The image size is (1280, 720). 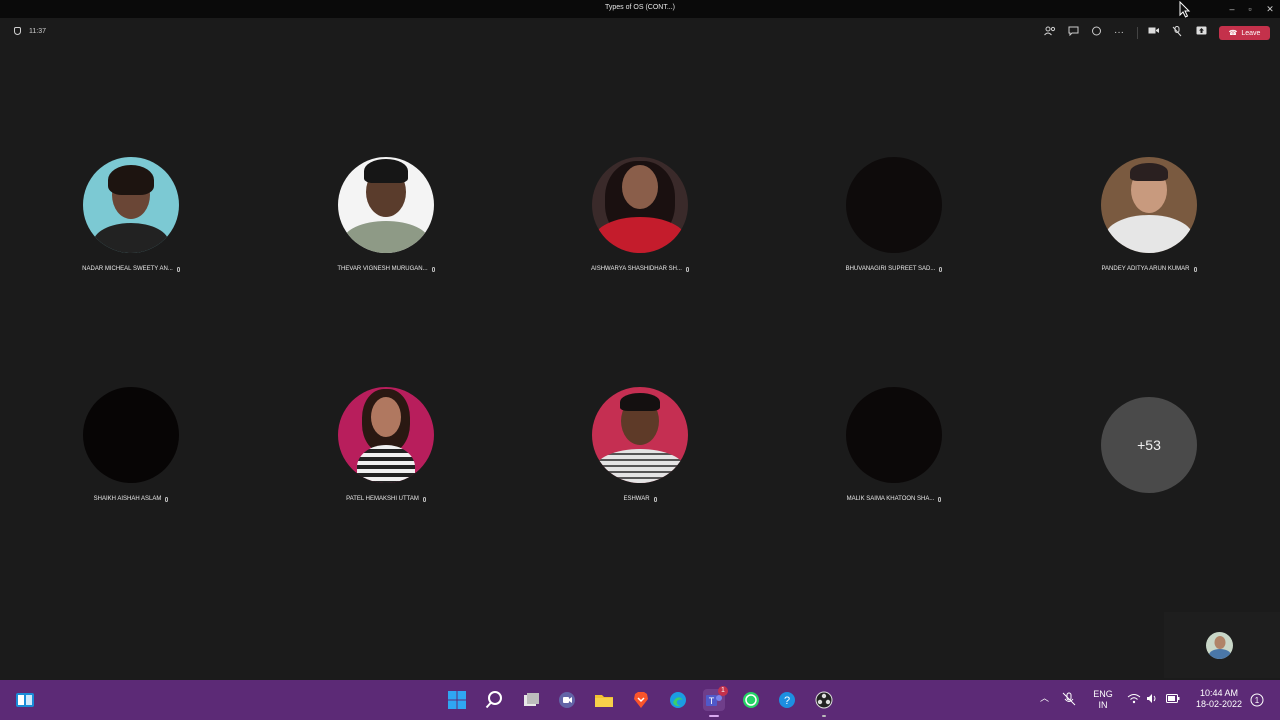 What do you see at coordinates (17, 31) in the screenshot?
I see `shield-icon` at bounding box center [17, 31].